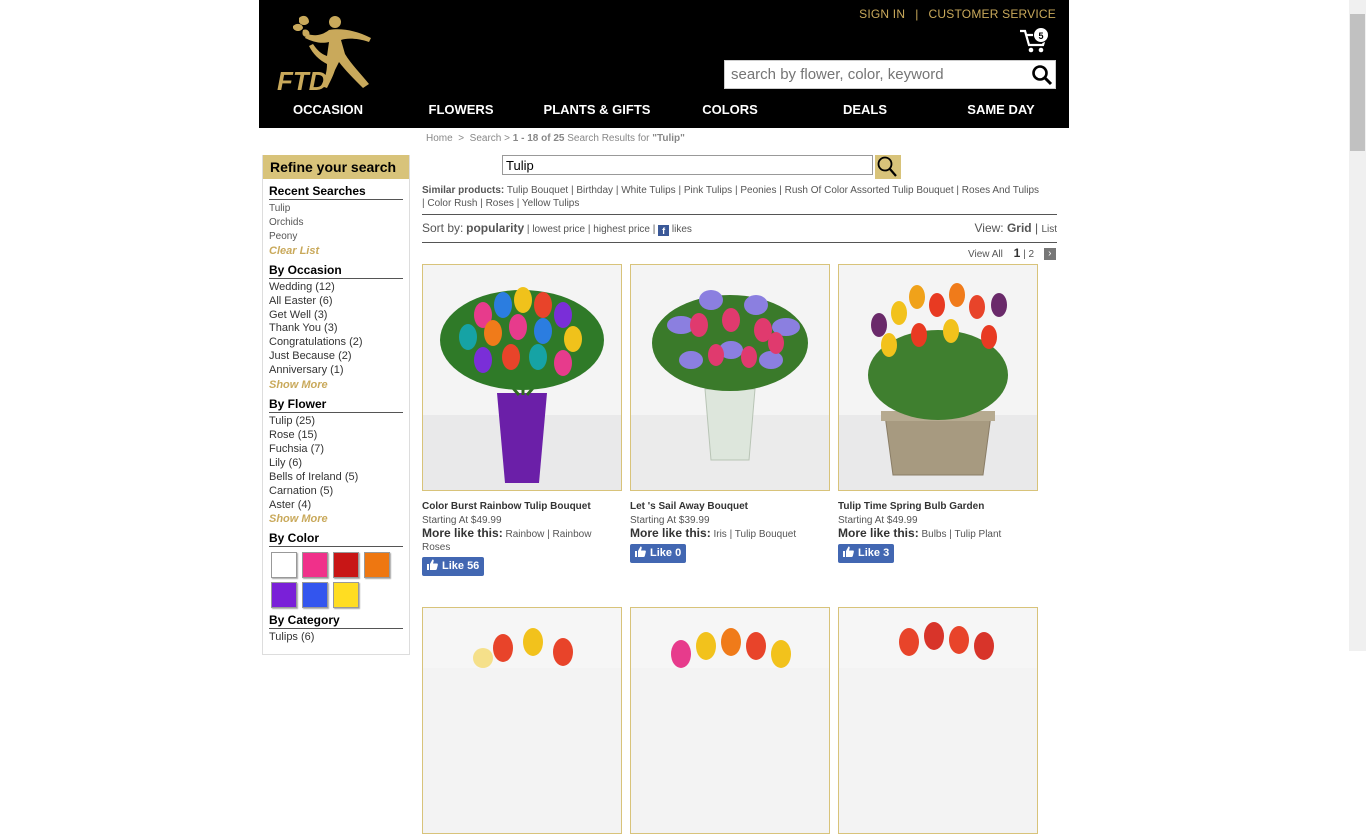  Describe the element at coordinates (621, 229) in the screenshot. I see `sort-highest-price: highest price` at that location.